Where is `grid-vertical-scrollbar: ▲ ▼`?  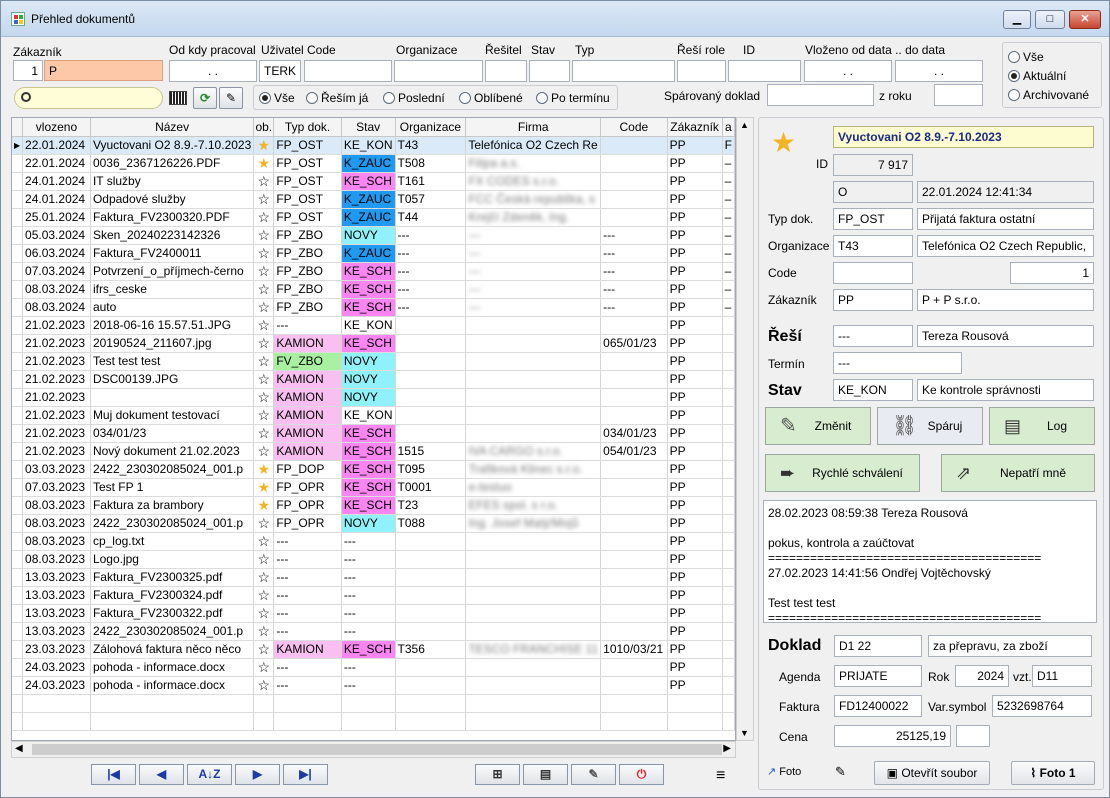
grid-vertical-scrollbar: ▲ ▼ is located at coordinates (745, 429).